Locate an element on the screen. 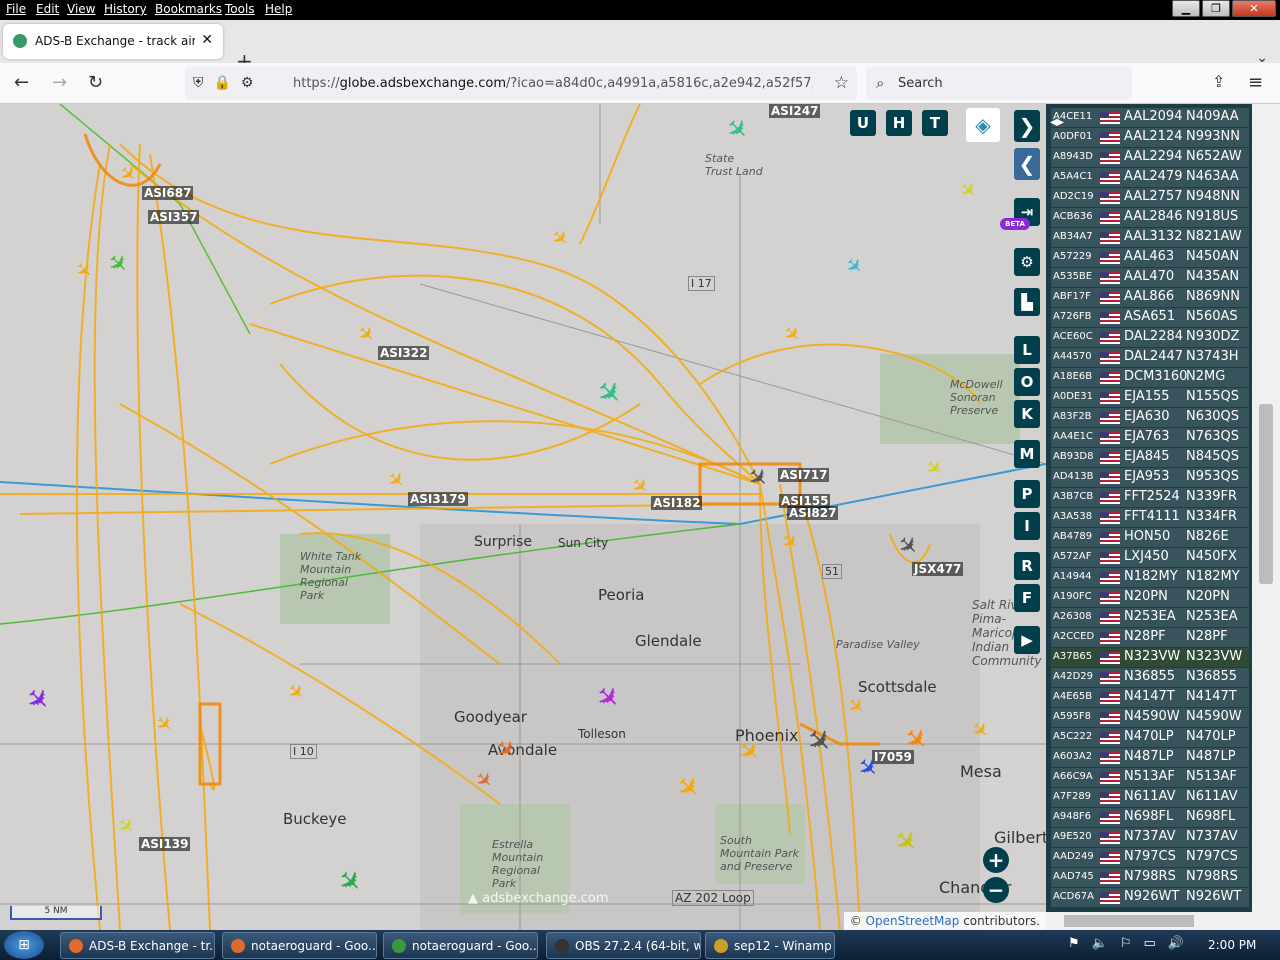 Image resolution: width=1280 pixels, height=960 pixels. aircraft-list-row: A37B65N323VWN323VWC is located at coordinates (1157, 657).